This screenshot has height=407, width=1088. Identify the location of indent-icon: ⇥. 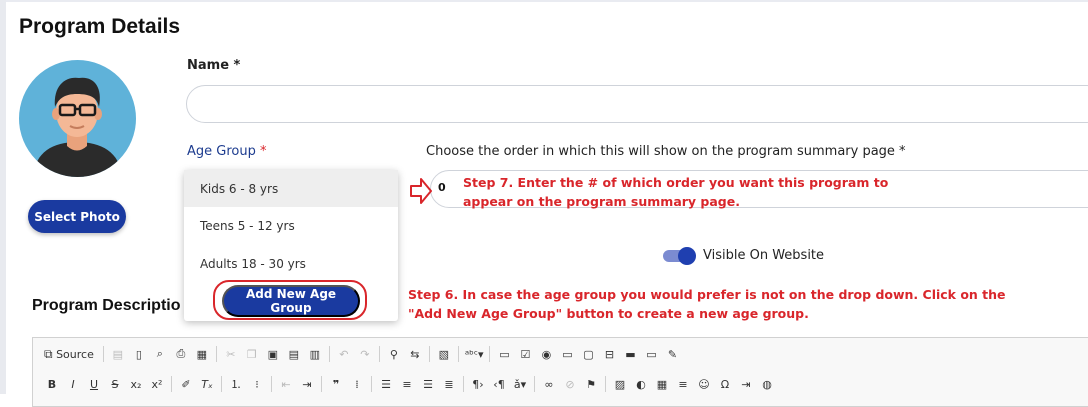
(307, 384).